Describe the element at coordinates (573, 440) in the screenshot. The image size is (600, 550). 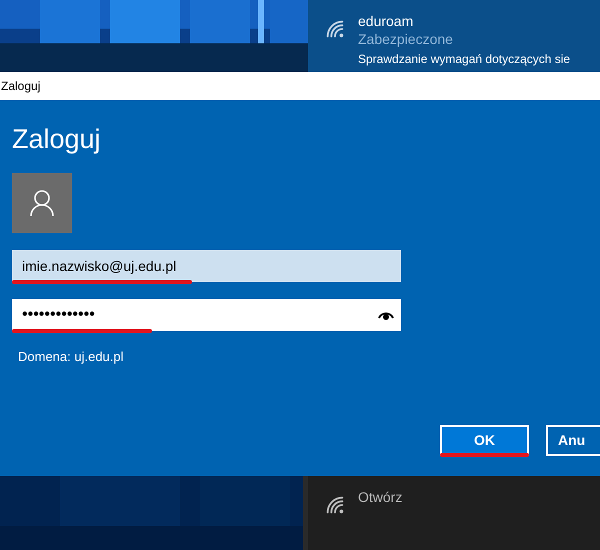
I see `cancel-button: Anu` at that location.